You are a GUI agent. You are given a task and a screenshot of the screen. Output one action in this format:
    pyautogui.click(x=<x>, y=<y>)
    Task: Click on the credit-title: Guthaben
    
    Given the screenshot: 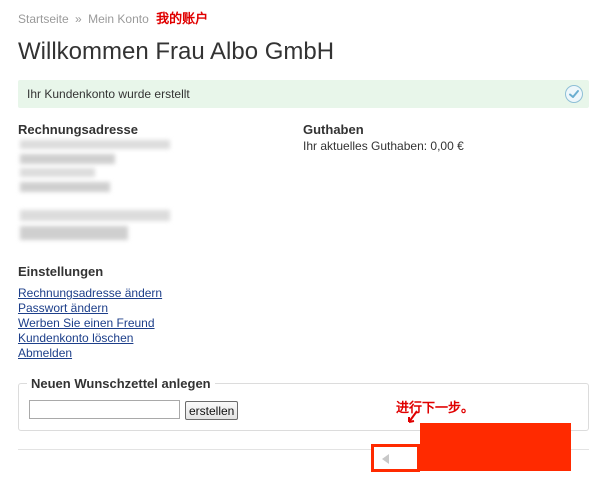 What is the action you would take?
    pyautogui.click(x=333, y=129)
    